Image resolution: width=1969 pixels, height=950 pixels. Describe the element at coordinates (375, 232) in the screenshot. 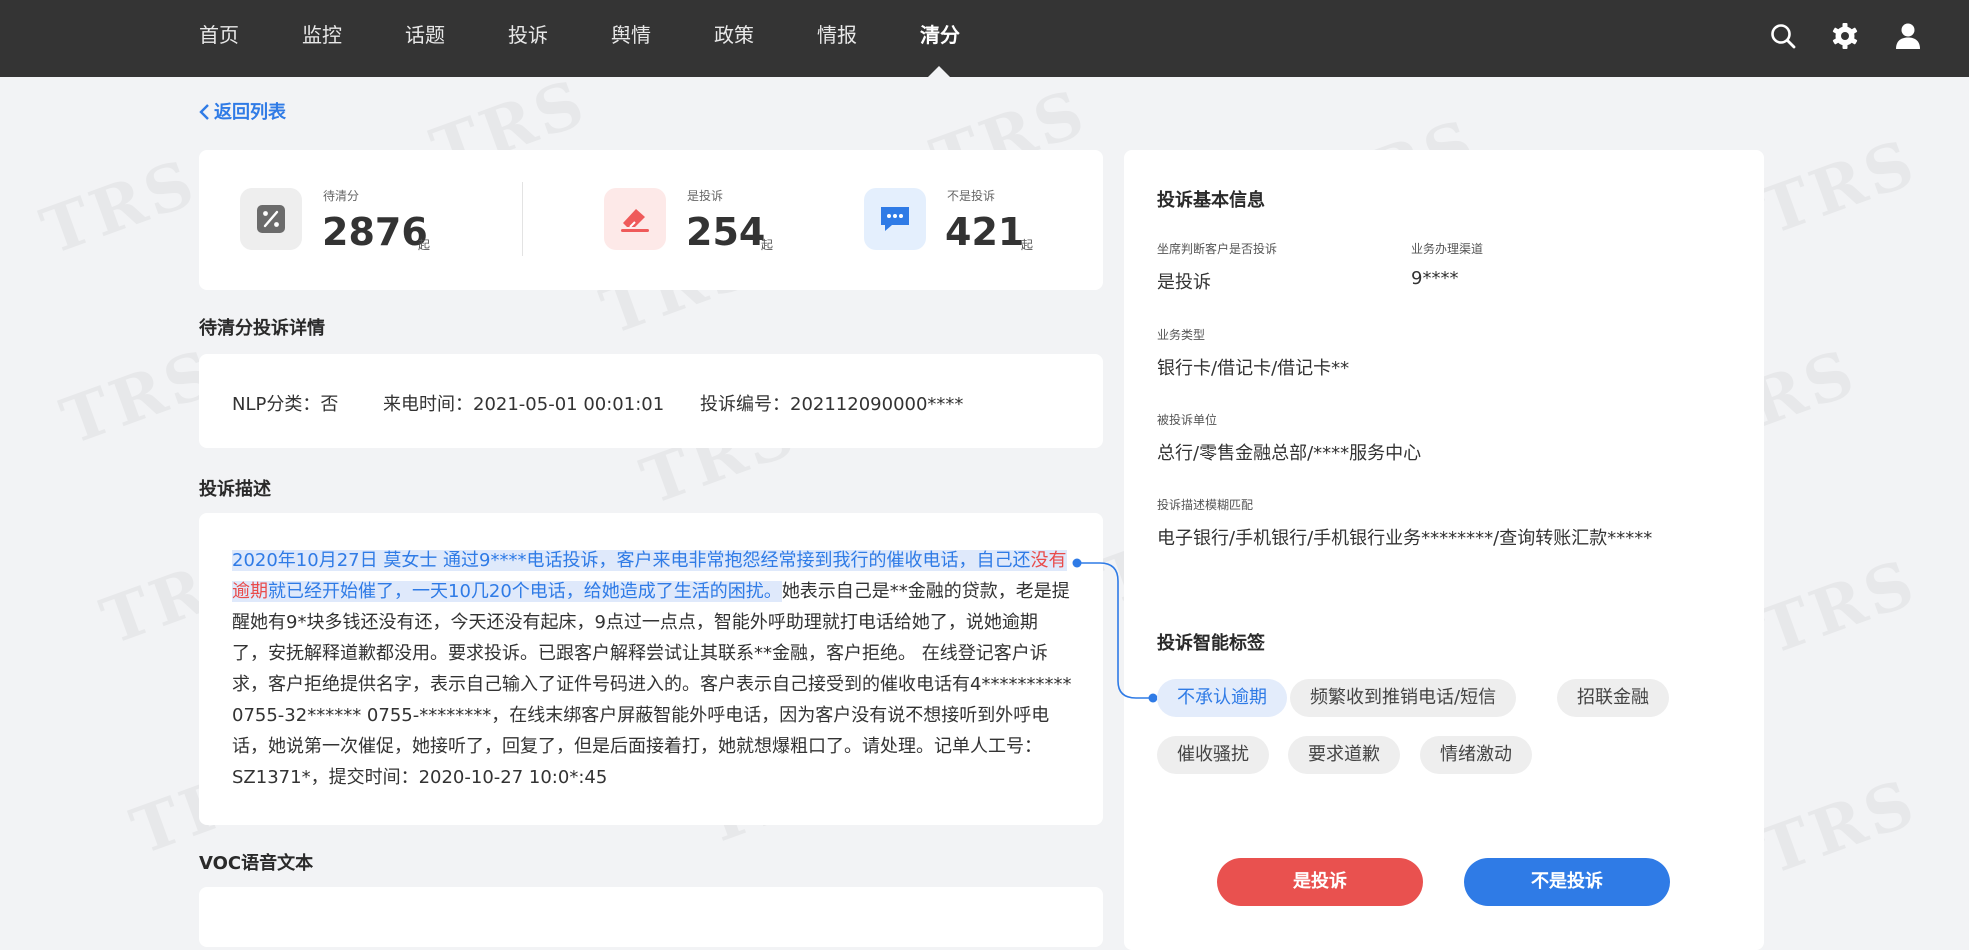

I see `pending-stat-value: 2876` at that location.